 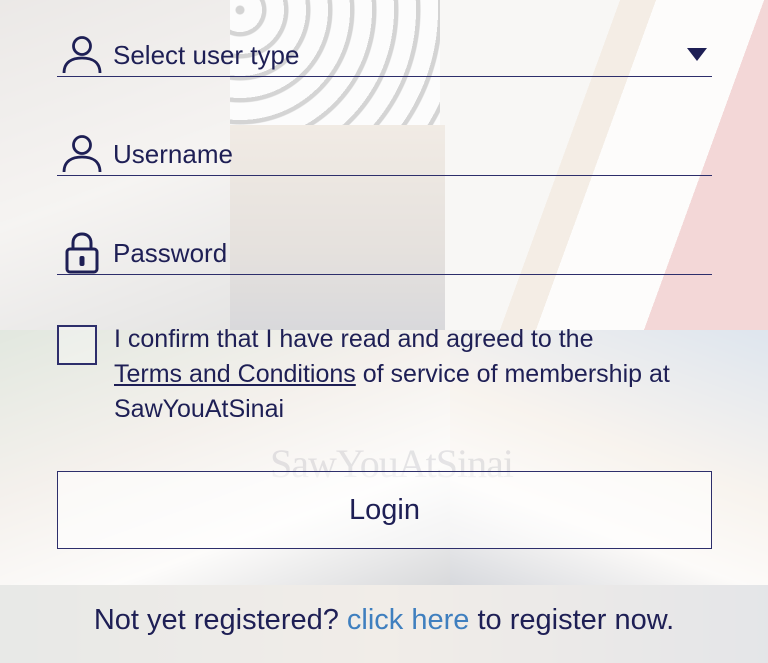 What do you see at coordinates (697, 56) in the screenshot?
I see `caret-down-icon` at bounding box center [697, 56].